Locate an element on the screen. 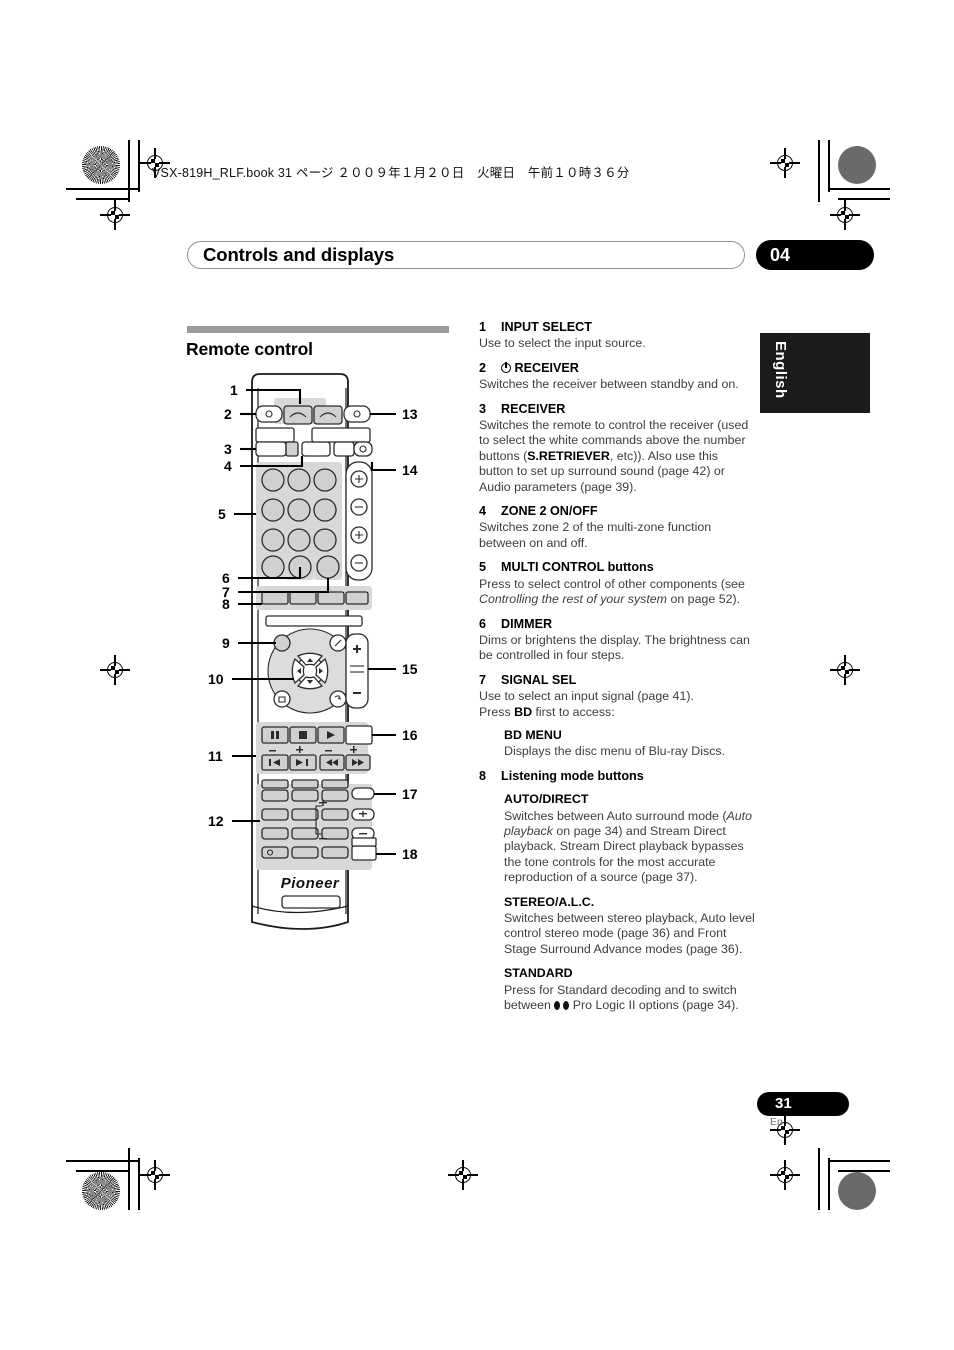  language-label: English is located at coordinates (780, 370).